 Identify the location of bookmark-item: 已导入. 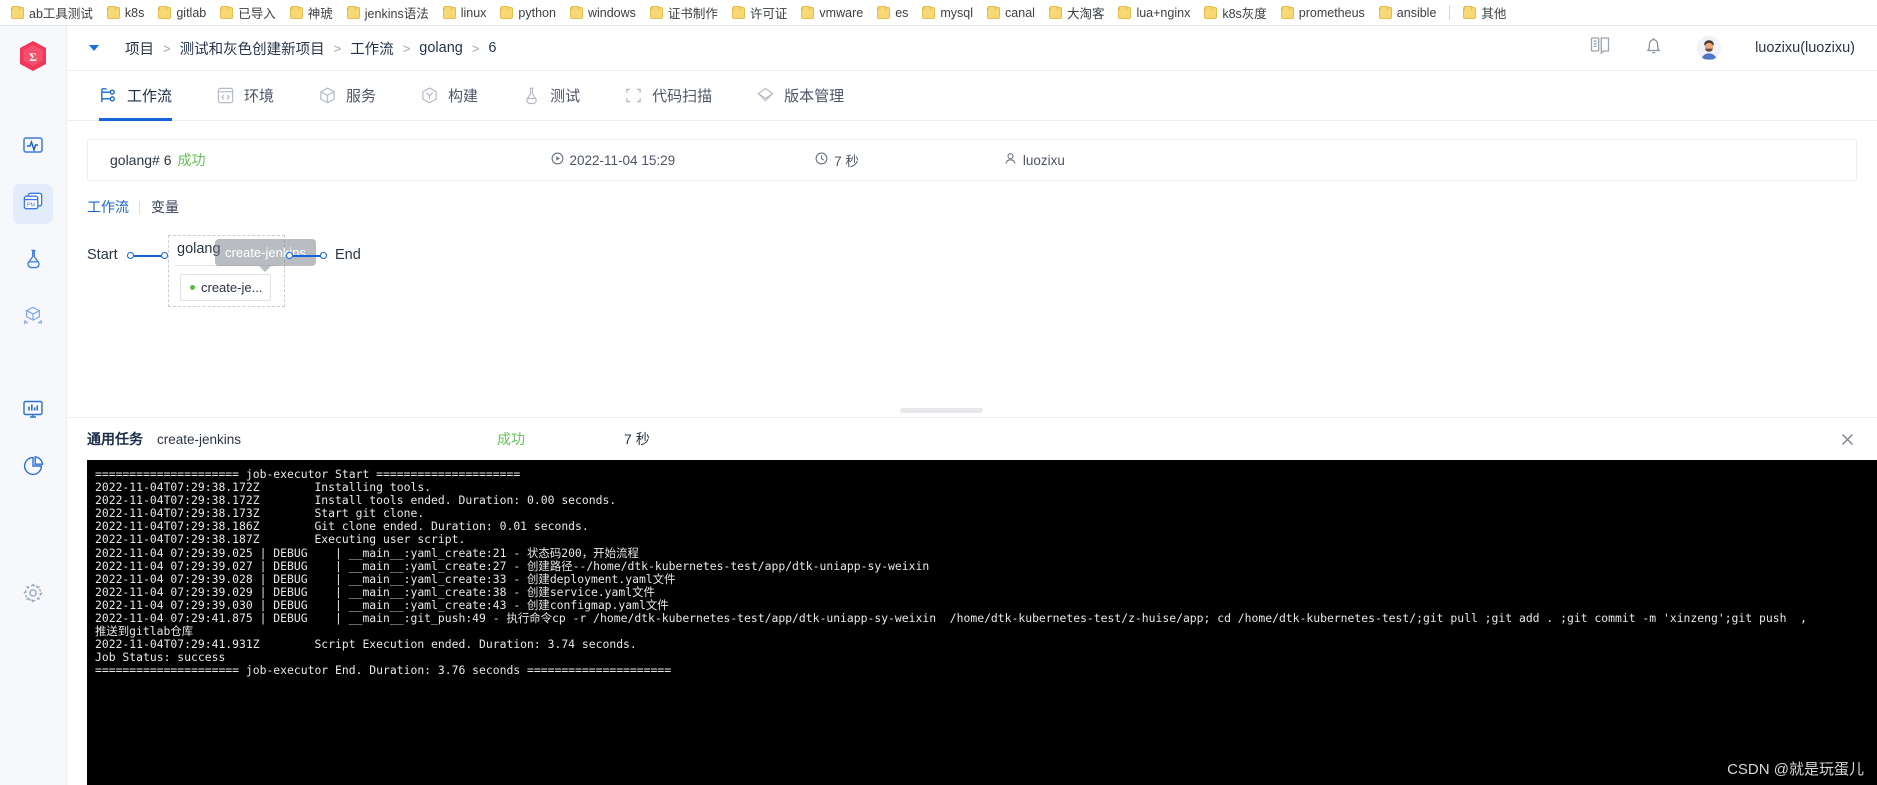
(248, 12).